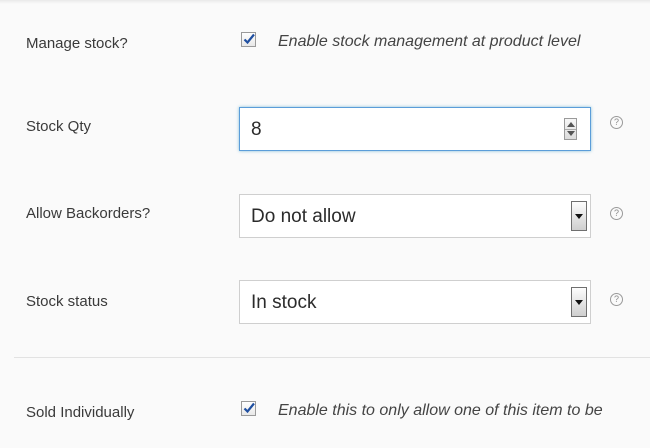 This screenshot has width=650, height=448. What do you see at coordinates (415, 302) in the screenshot?
I see `stock-status-select: In stock` at bounding box center [415, 302].